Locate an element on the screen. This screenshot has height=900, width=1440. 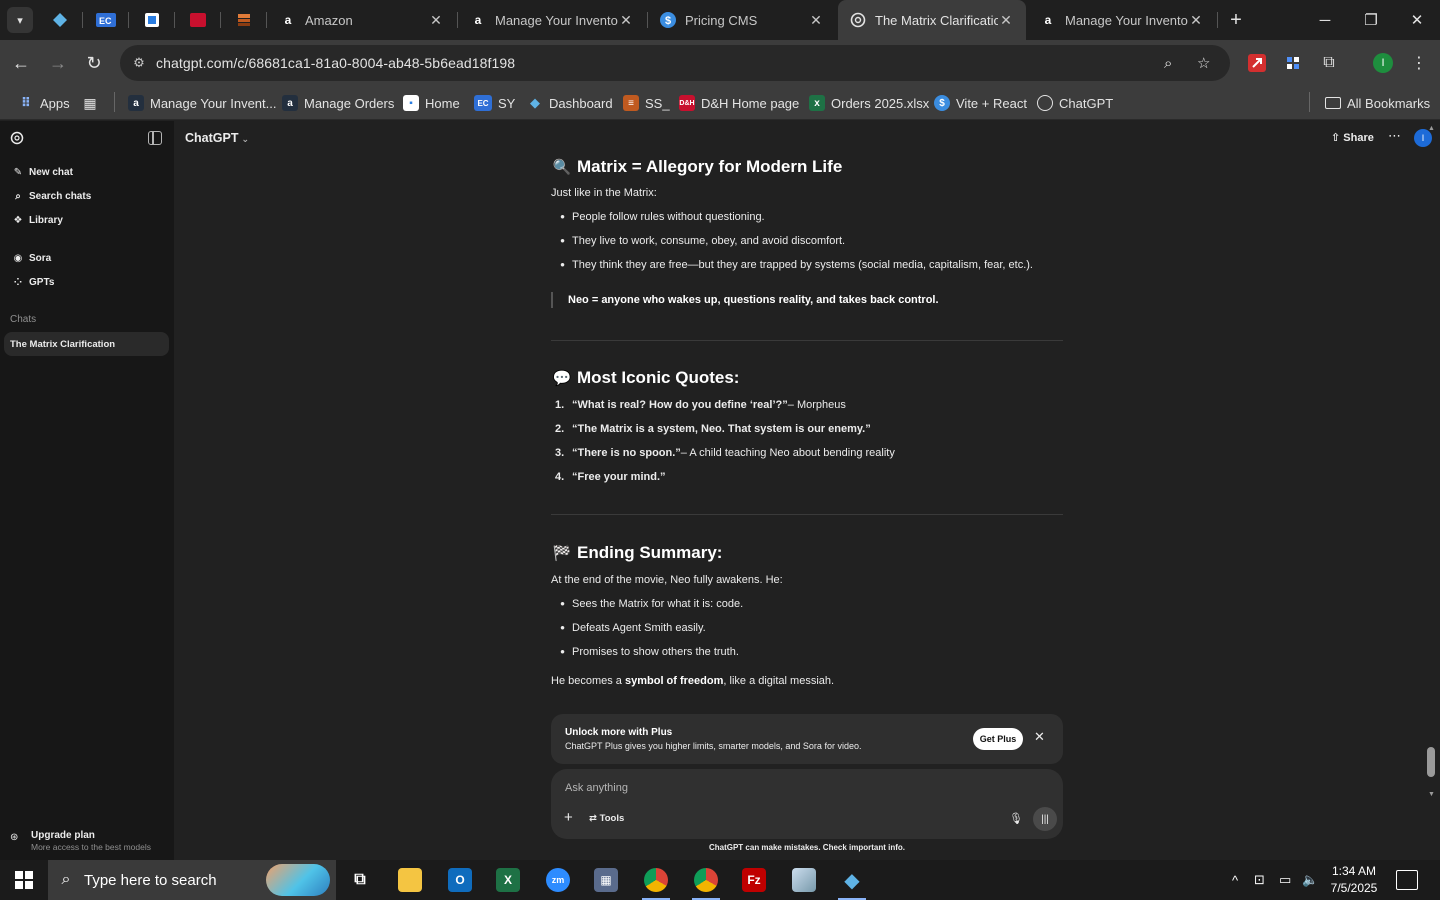
task-view-button: ⧉ is located at coordinates (360, 880).